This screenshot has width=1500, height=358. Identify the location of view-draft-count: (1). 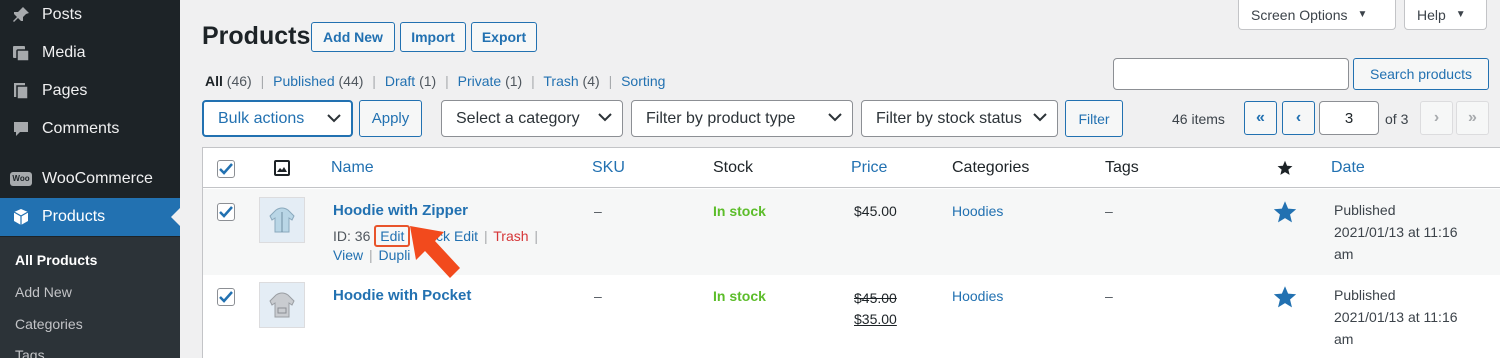
(428, 81).